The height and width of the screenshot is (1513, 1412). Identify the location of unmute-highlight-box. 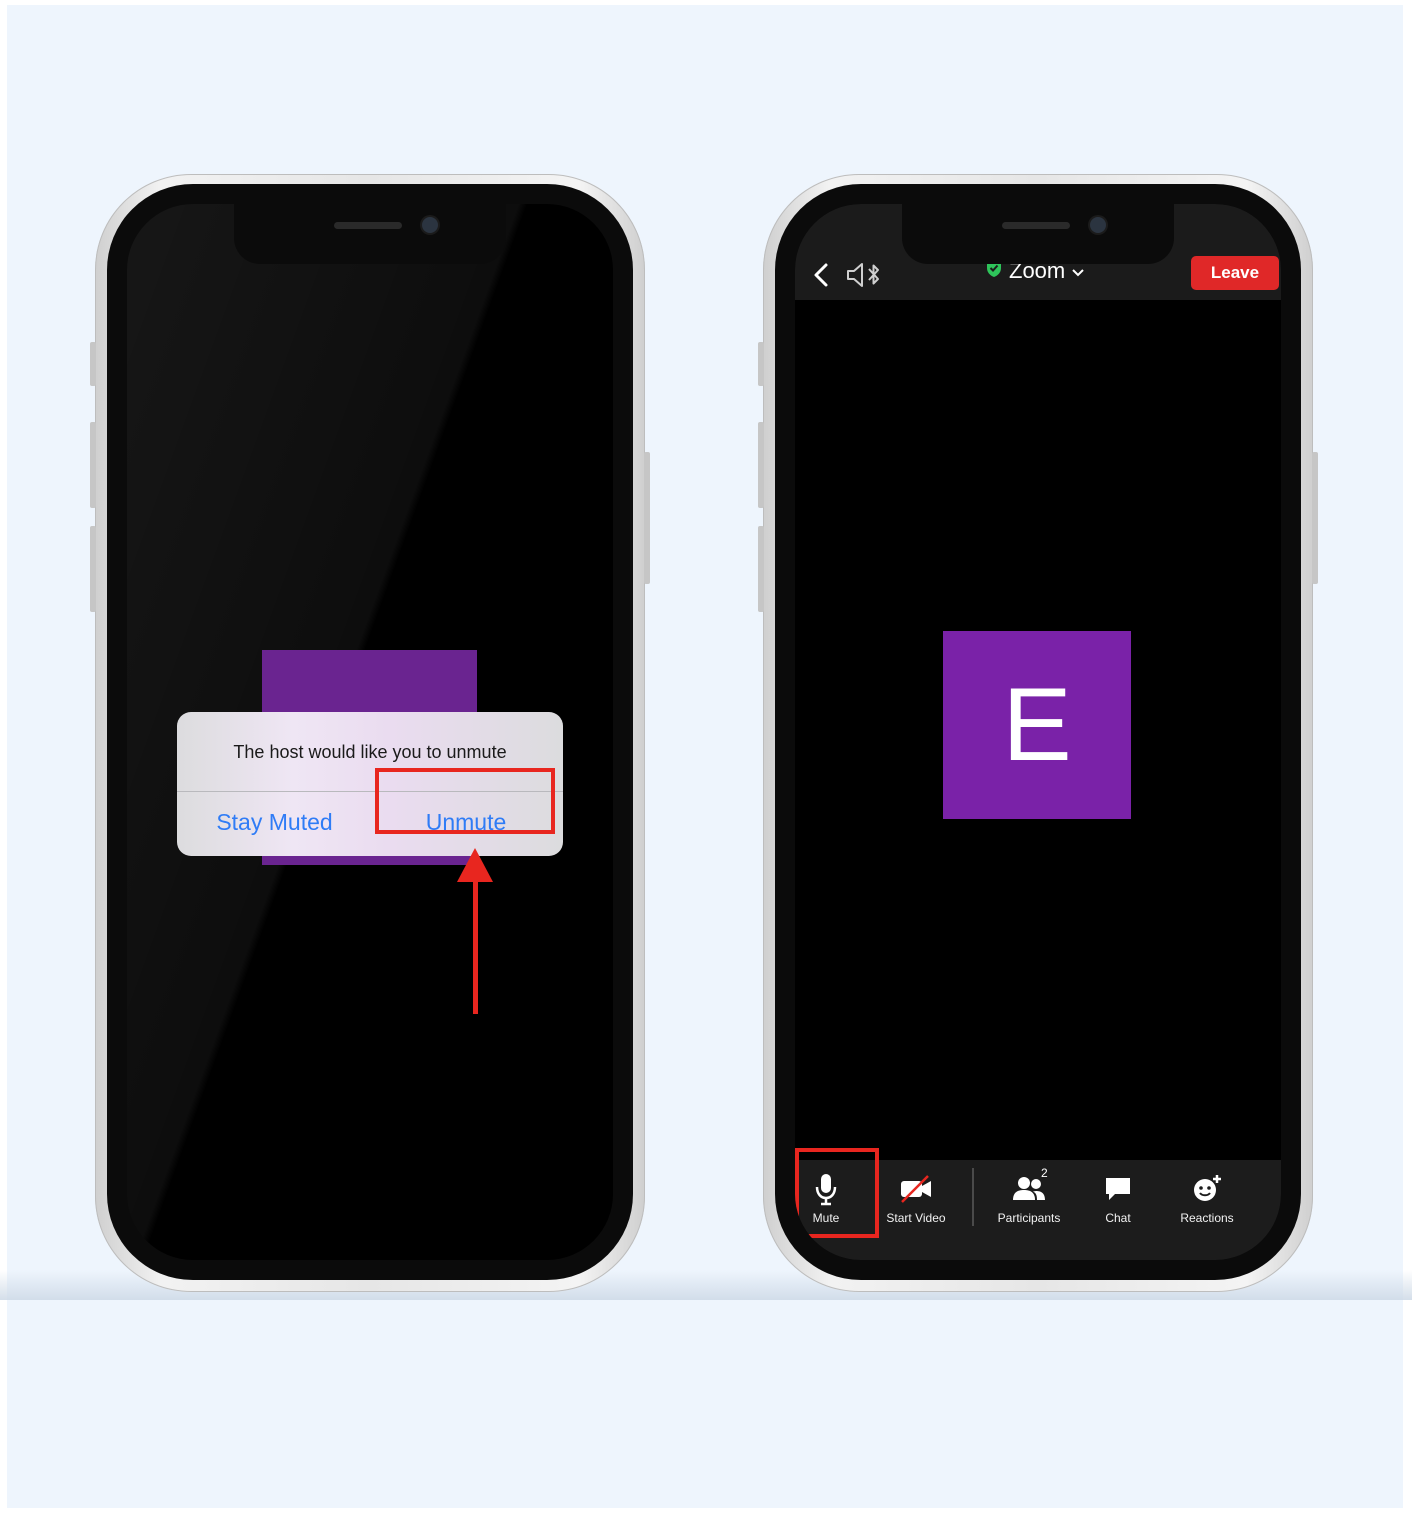
(465, 801).